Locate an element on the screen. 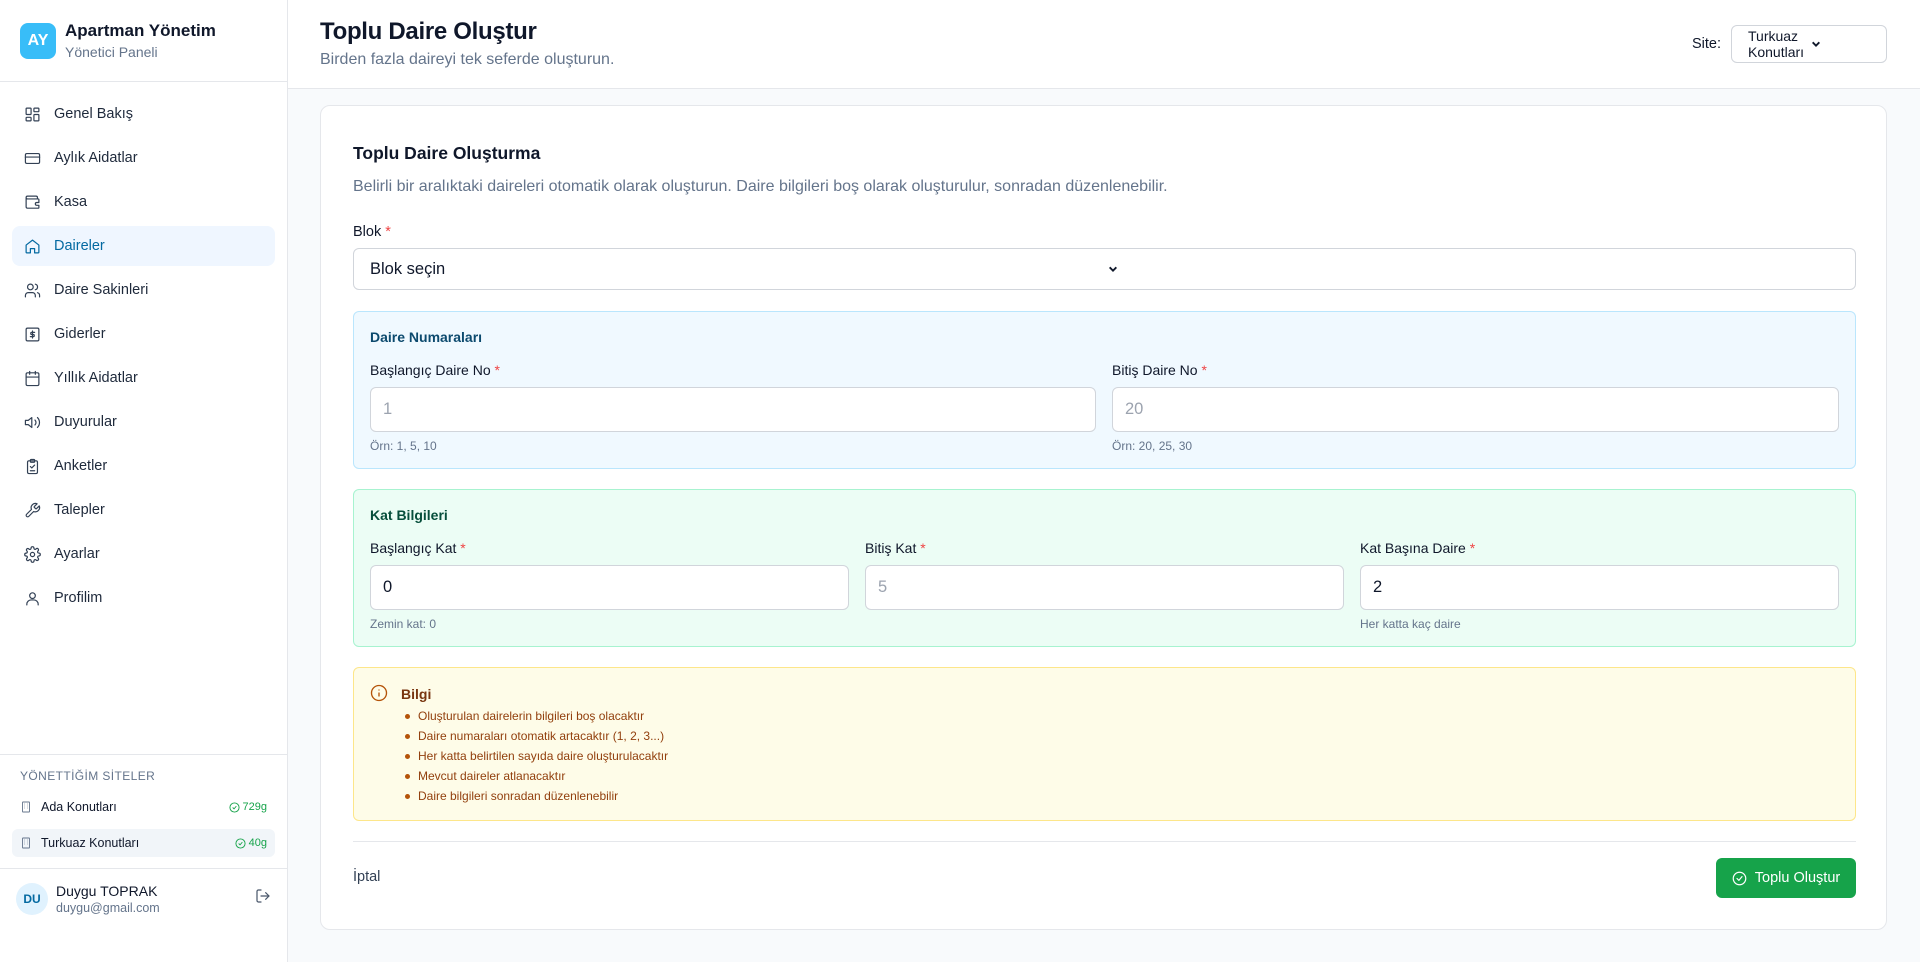  end-number-input: 20 is located at coordinates (1475, 409).